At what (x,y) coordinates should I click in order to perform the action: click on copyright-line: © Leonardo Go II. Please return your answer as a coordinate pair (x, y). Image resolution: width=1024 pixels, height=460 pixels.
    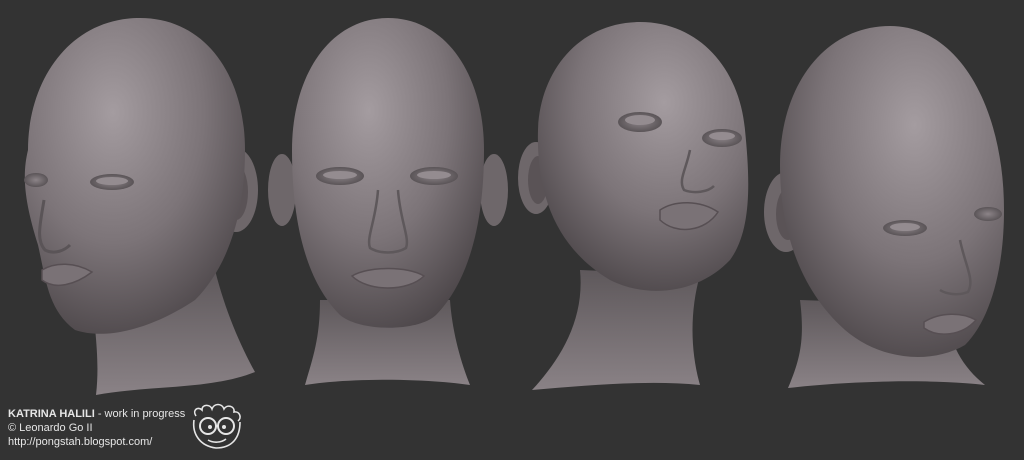
    Looking at the image, I should click on (50, 428).